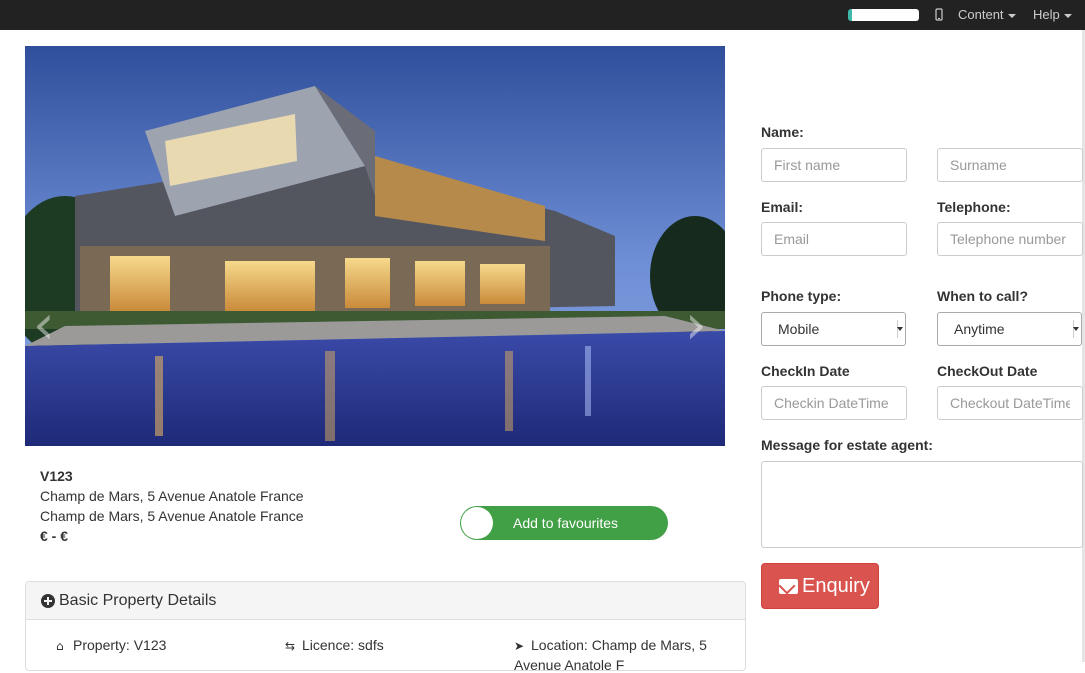 The image size is (1085, 673). I want to click on detail-location-text: Location: Champ de Mars, 5, so click(619, 645).